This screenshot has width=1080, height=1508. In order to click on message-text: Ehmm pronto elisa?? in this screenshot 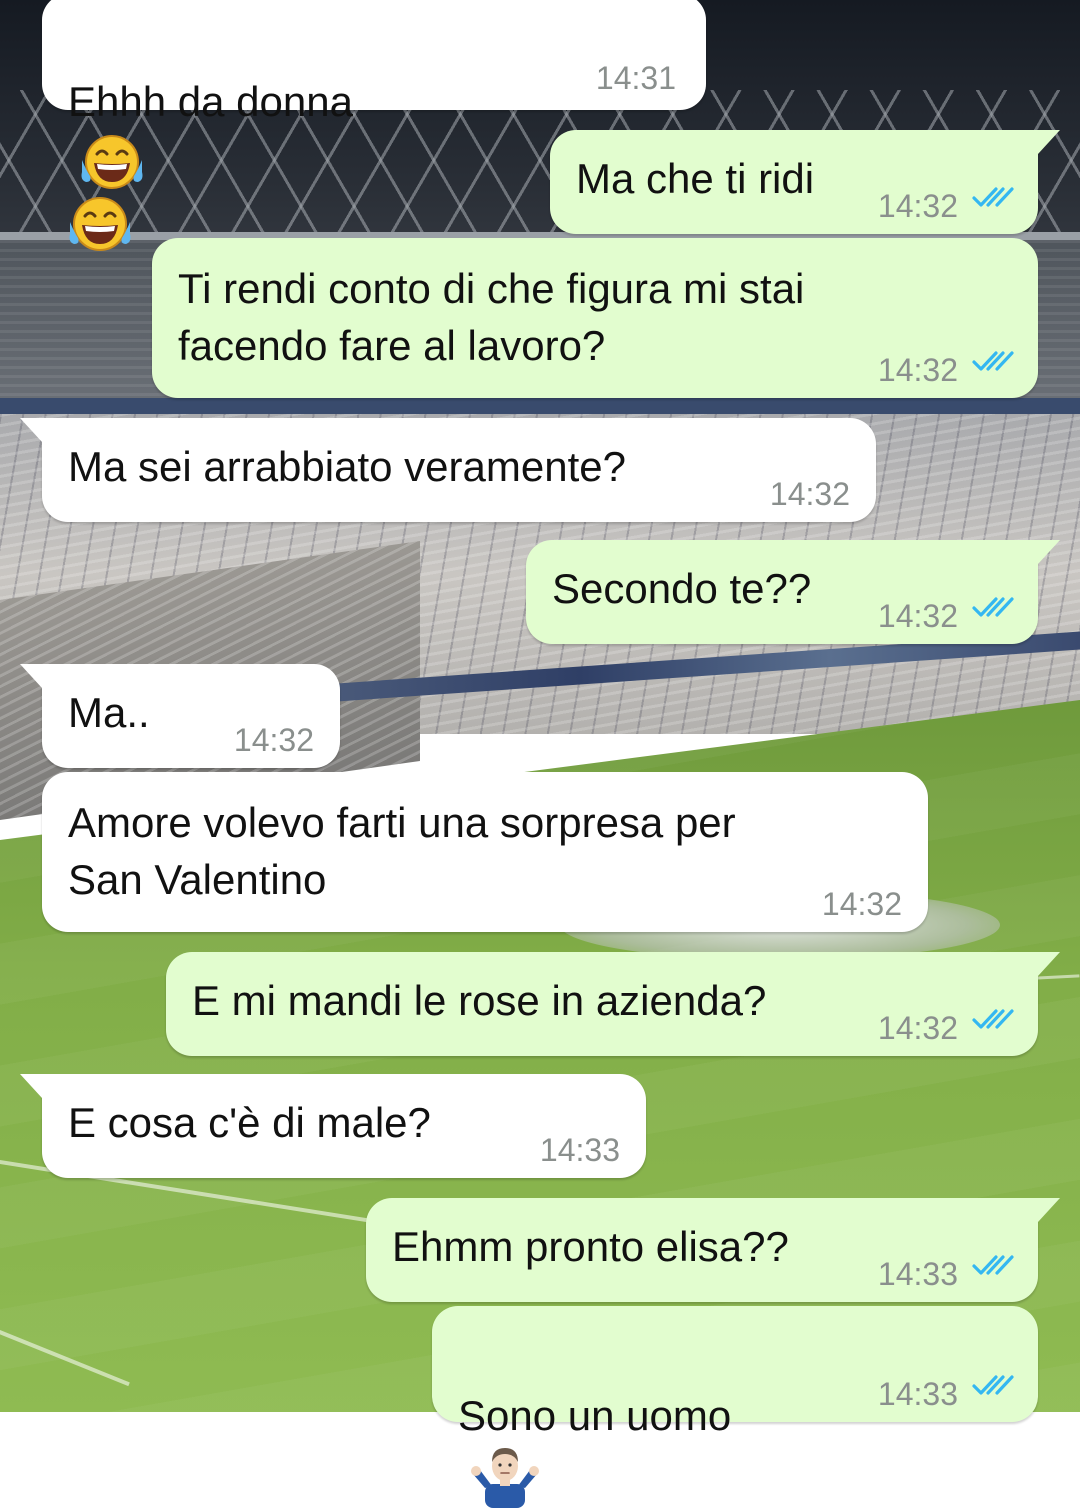, I will do `click(590, 1246)`.